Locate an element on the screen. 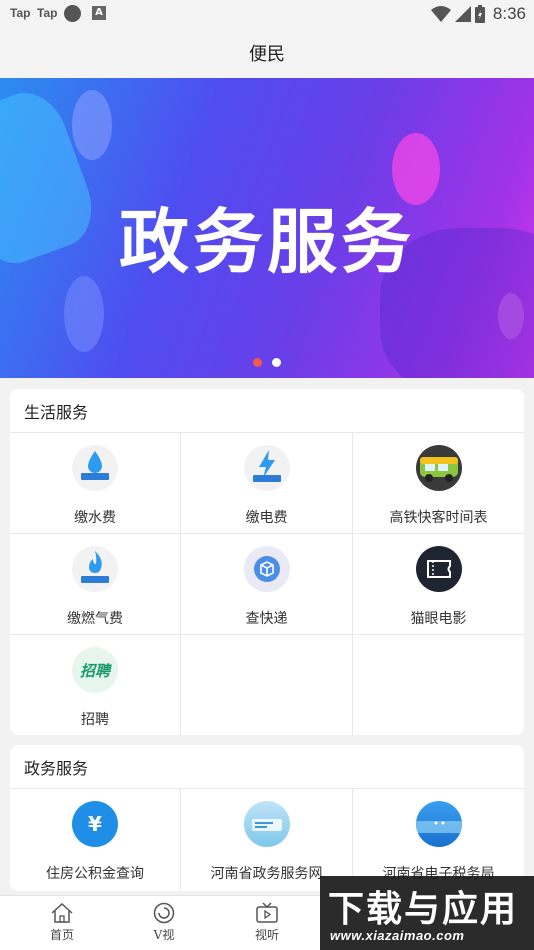  top-bar: Tap Tap A 8:36 便民 is located at coordinates (267, 39).